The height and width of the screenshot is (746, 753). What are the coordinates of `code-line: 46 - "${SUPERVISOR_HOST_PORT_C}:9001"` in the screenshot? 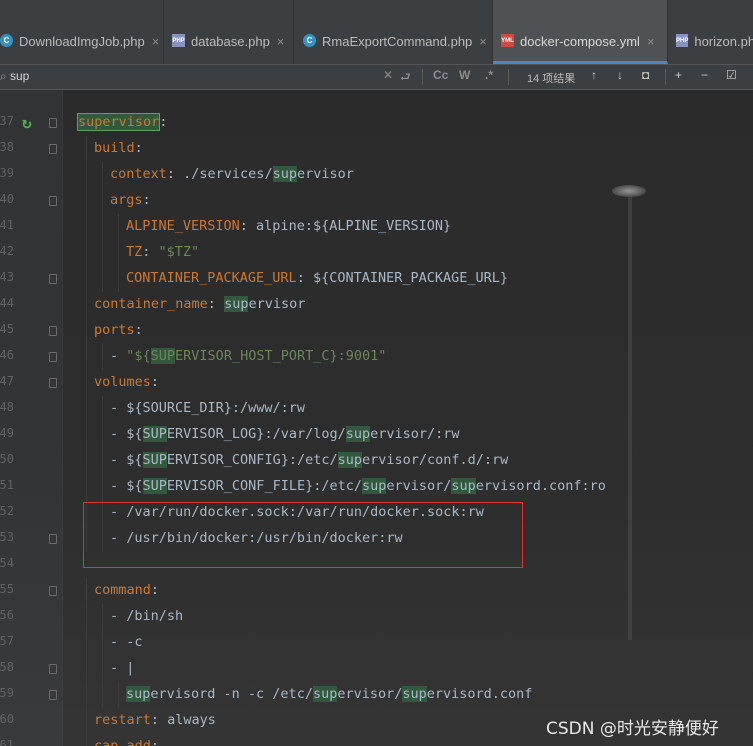 It's located at (376, 357).